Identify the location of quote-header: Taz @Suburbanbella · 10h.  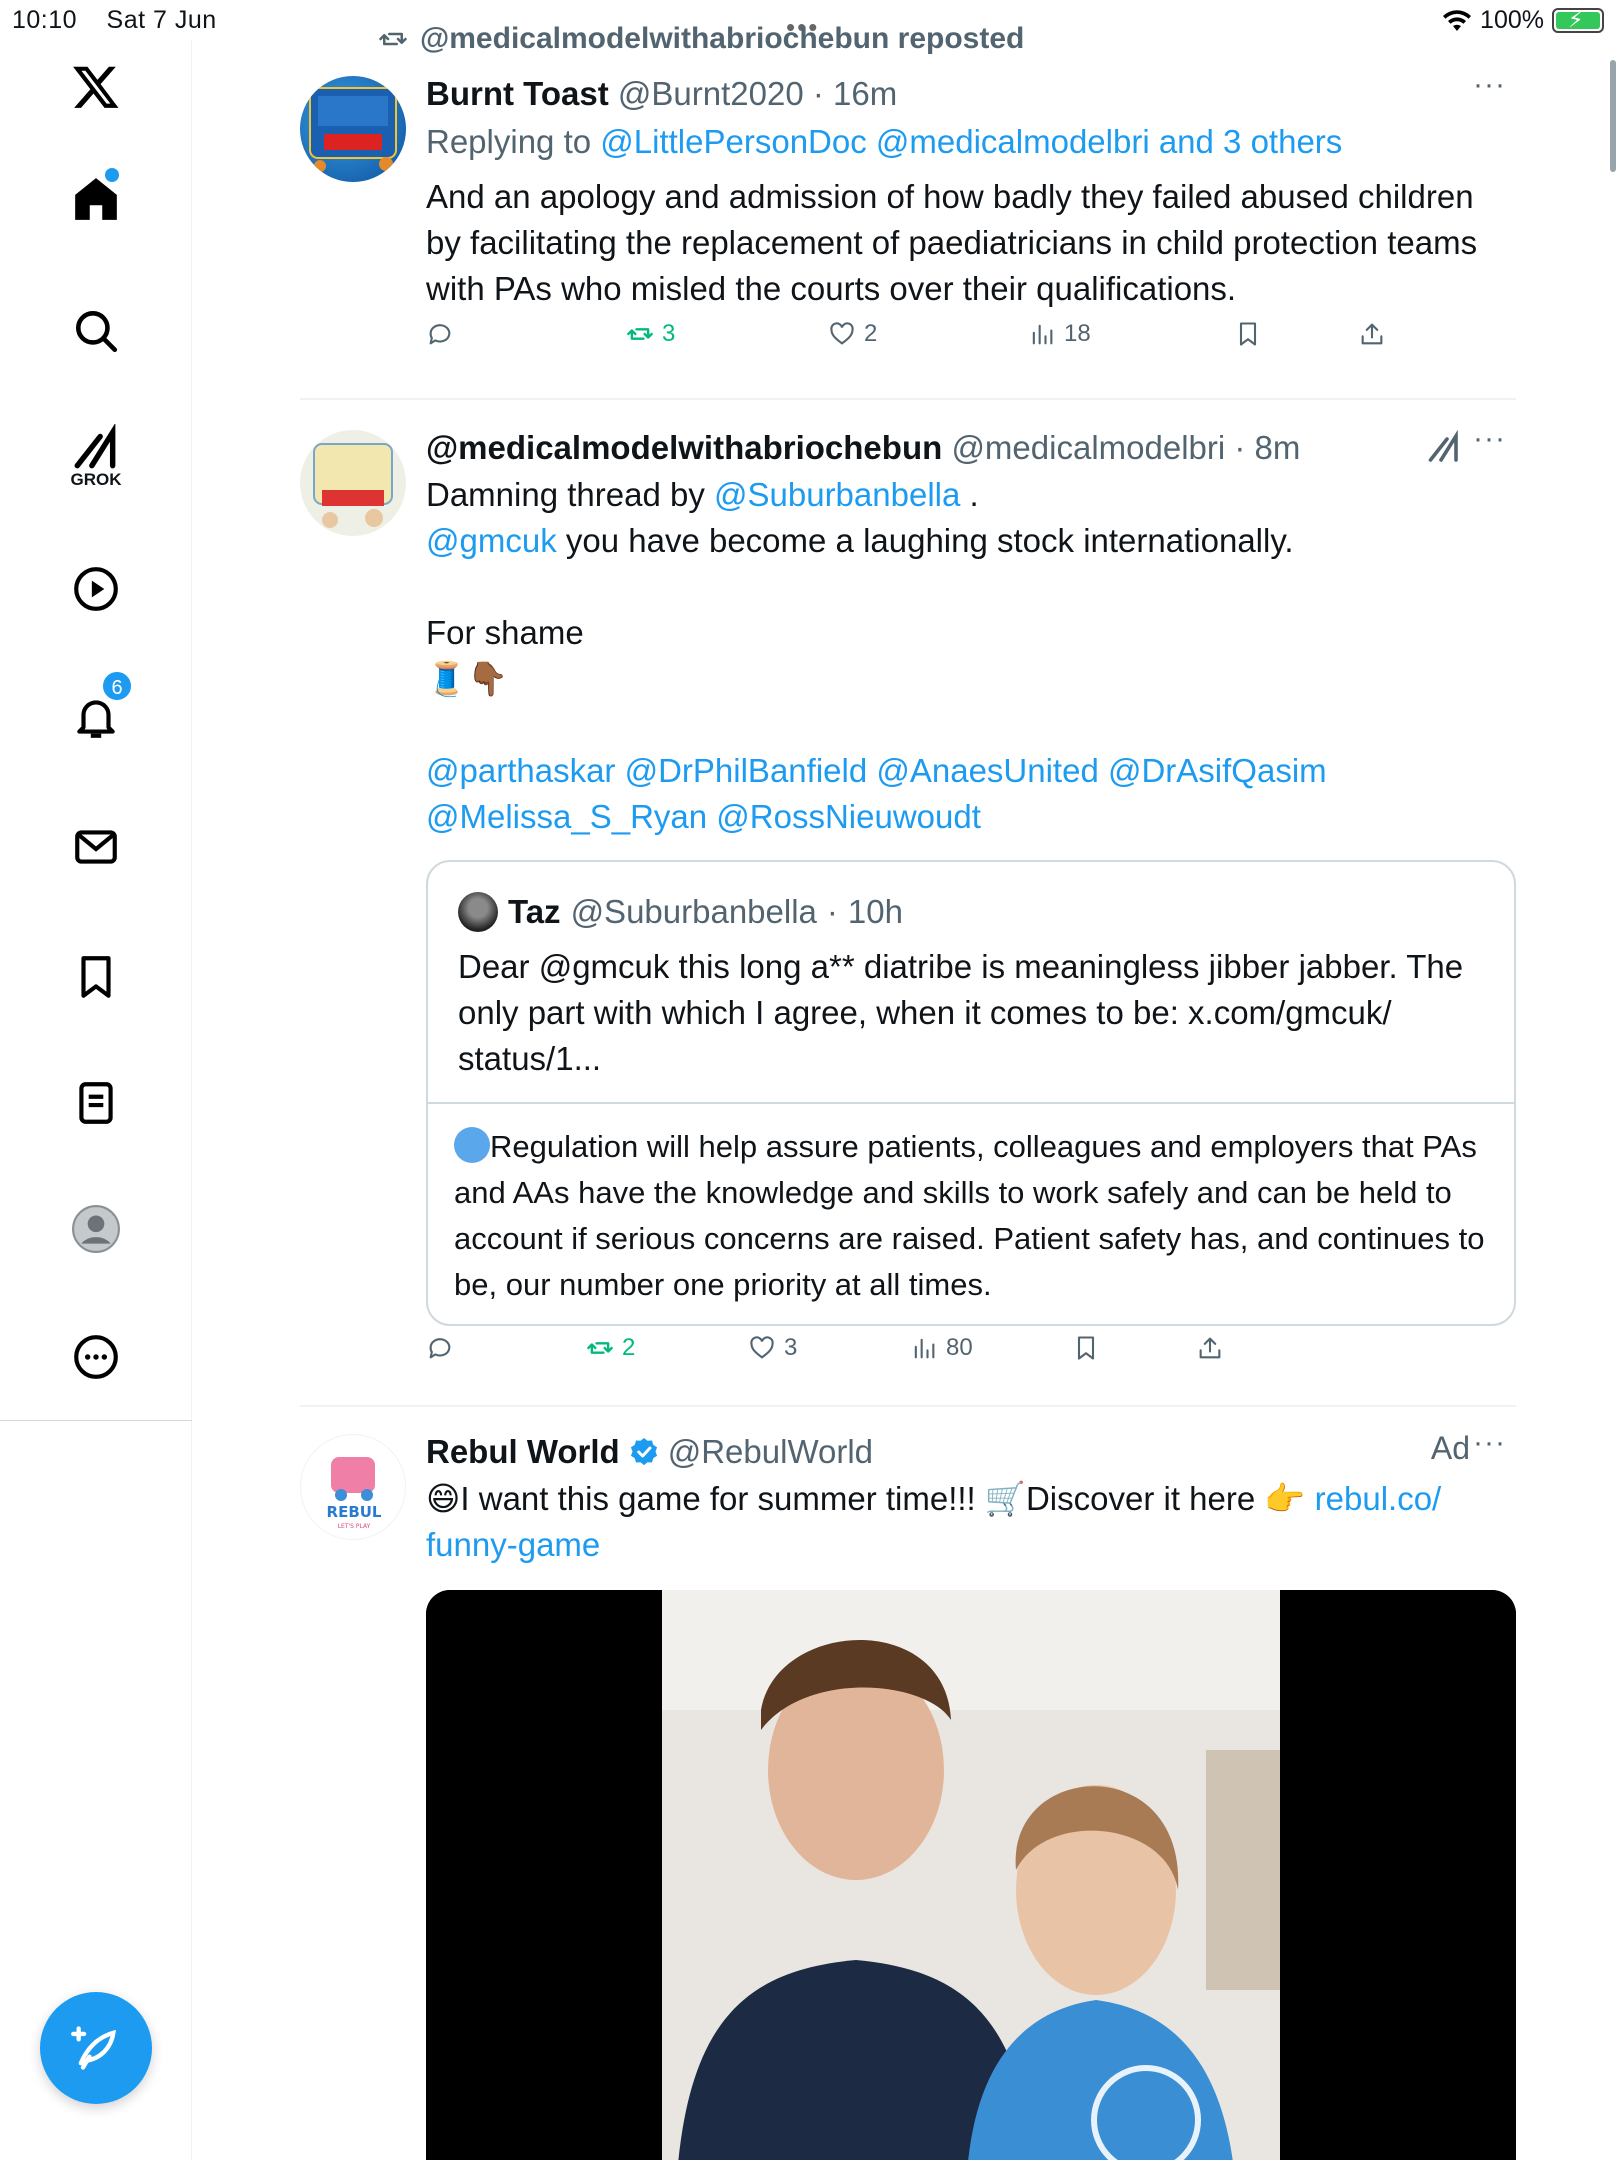
(971, 912).